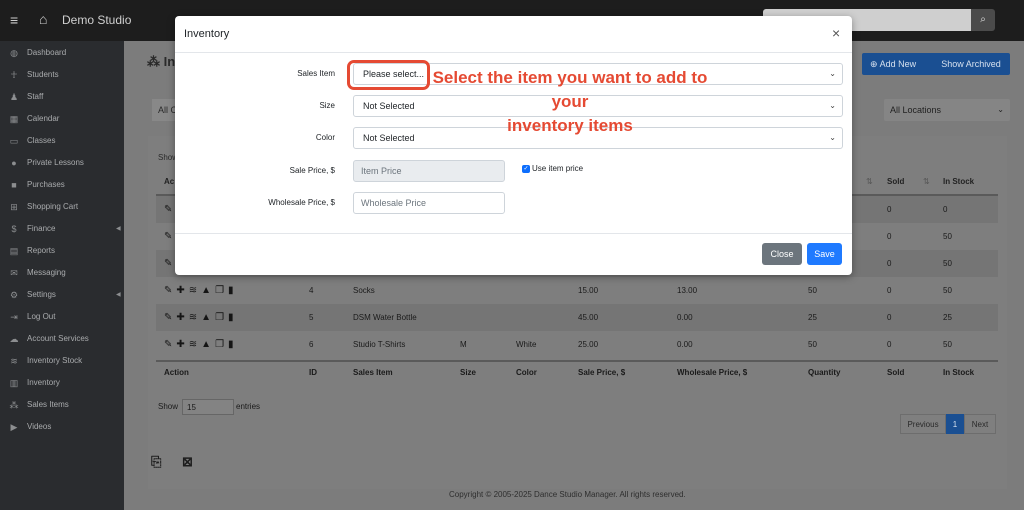  What do you see at coordinates (526, 344) in the screenshot?
I see `cell-color: White` at bounding box center [526, 344].